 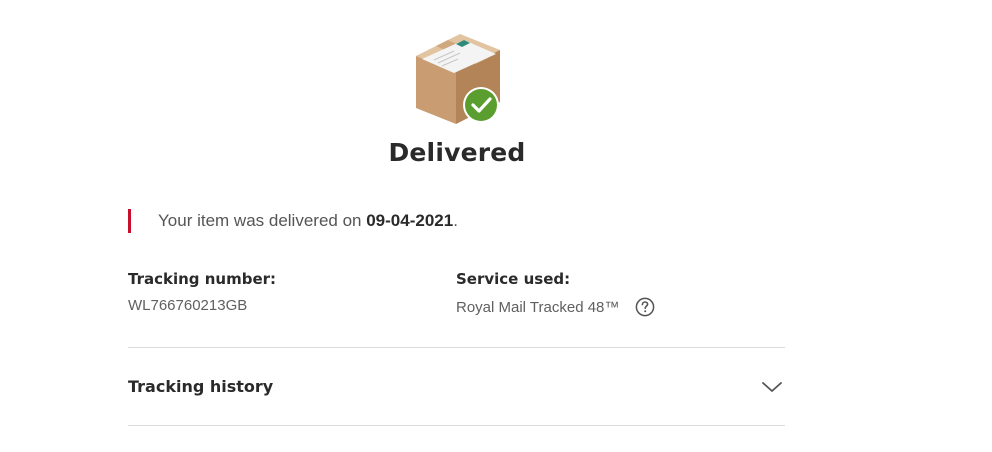 I want to click on parcel-delivered-icon, so click(x=458, y=79).